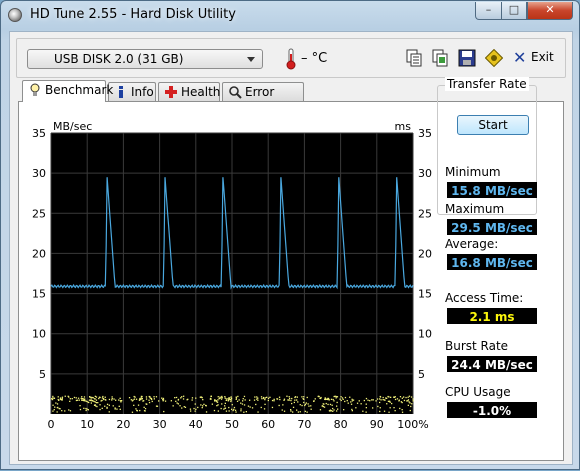  Describe the element at coordinates (492, 410) in the screenshot. I see `cpu-usage-value: -1.0%` at that location.